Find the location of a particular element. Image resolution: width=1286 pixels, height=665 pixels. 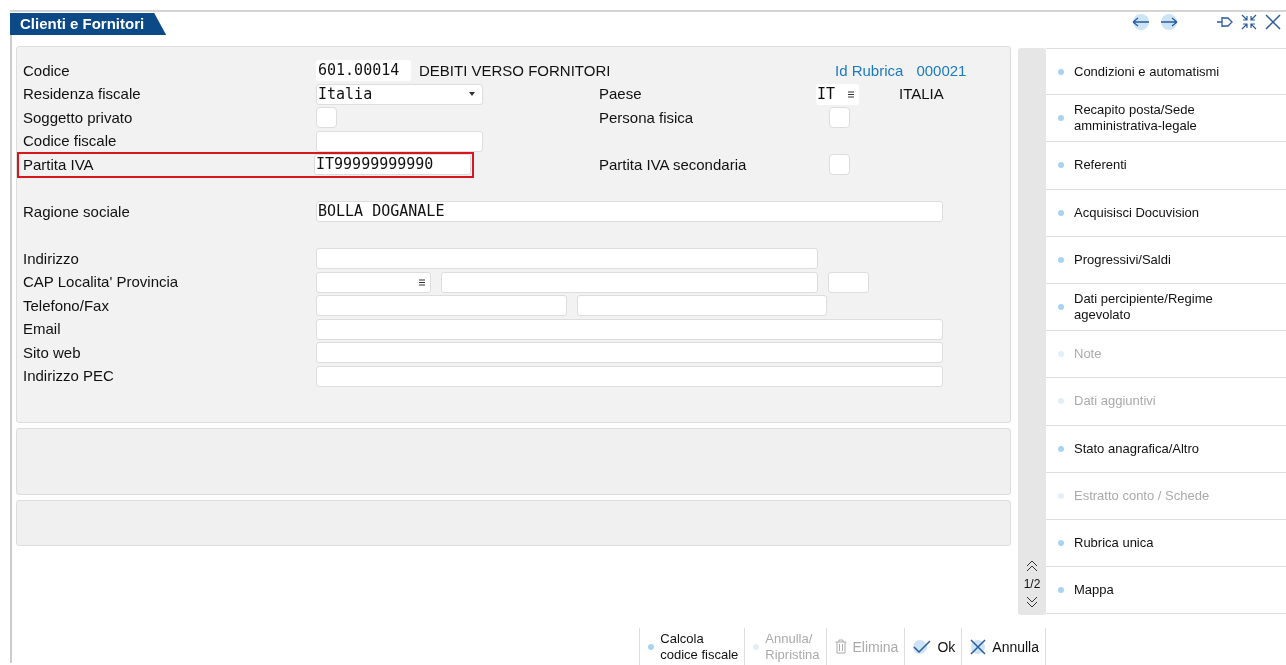

dropdown: Italia is located at coordinates (399, 94).